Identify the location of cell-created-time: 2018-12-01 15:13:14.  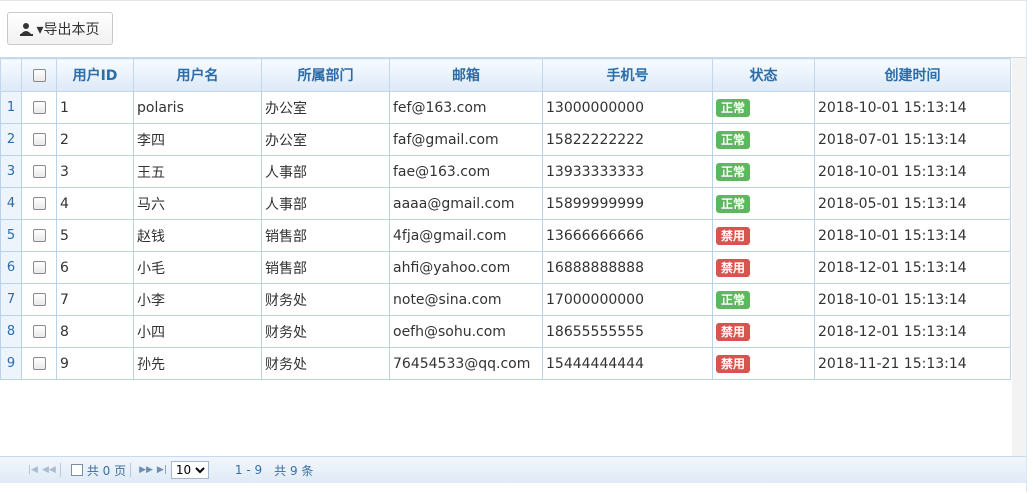
(912, 267).